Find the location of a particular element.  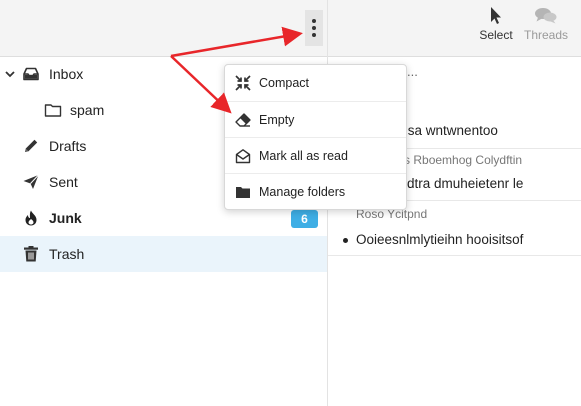

envelope-open-icon is located at coordinates (243, 156).